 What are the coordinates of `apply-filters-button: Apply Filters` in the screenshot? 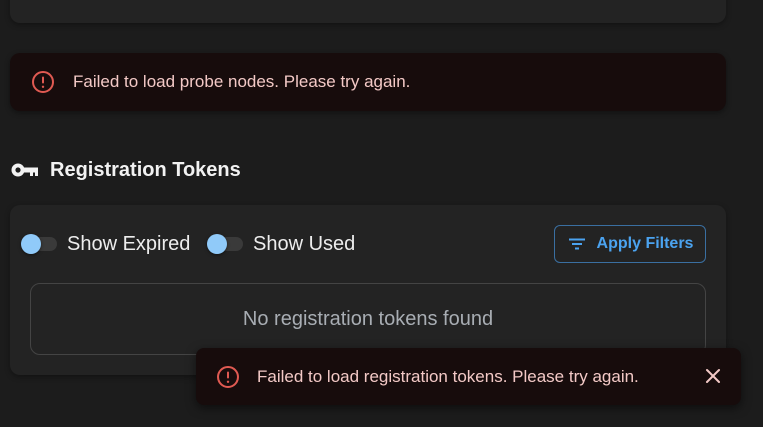 It's located at (630, 244).